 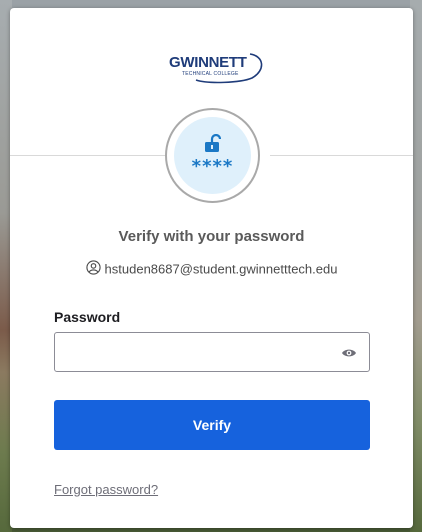 I want to click on user-identifier: hstuden8687@student.gwinnetttech.edu, so click(x=211, y=269).